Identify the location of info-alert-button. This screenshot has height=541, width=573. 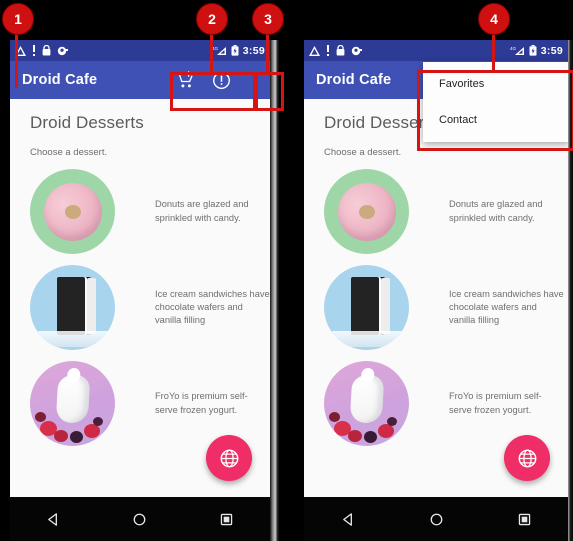
(221, 80).